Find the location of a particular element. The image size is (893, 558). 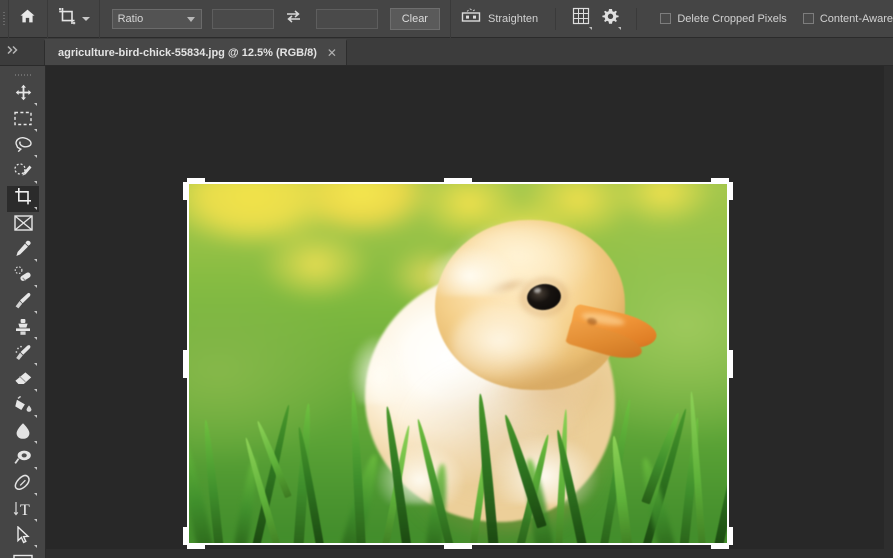

straighten-icon is located at coordinates (471, 18).